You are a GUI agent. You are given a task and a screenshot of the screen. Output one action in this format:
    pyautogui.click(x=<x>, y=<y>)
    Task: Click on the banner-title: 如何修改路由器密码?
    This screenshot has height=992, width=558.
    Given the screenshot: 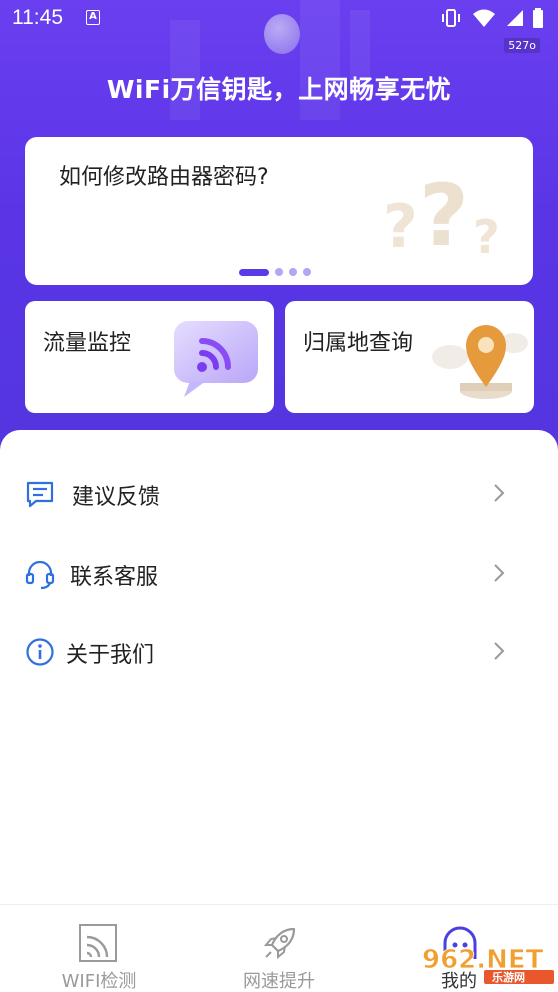 What is the action you would take?
    pyautogui.click(x=164, y=177)
    